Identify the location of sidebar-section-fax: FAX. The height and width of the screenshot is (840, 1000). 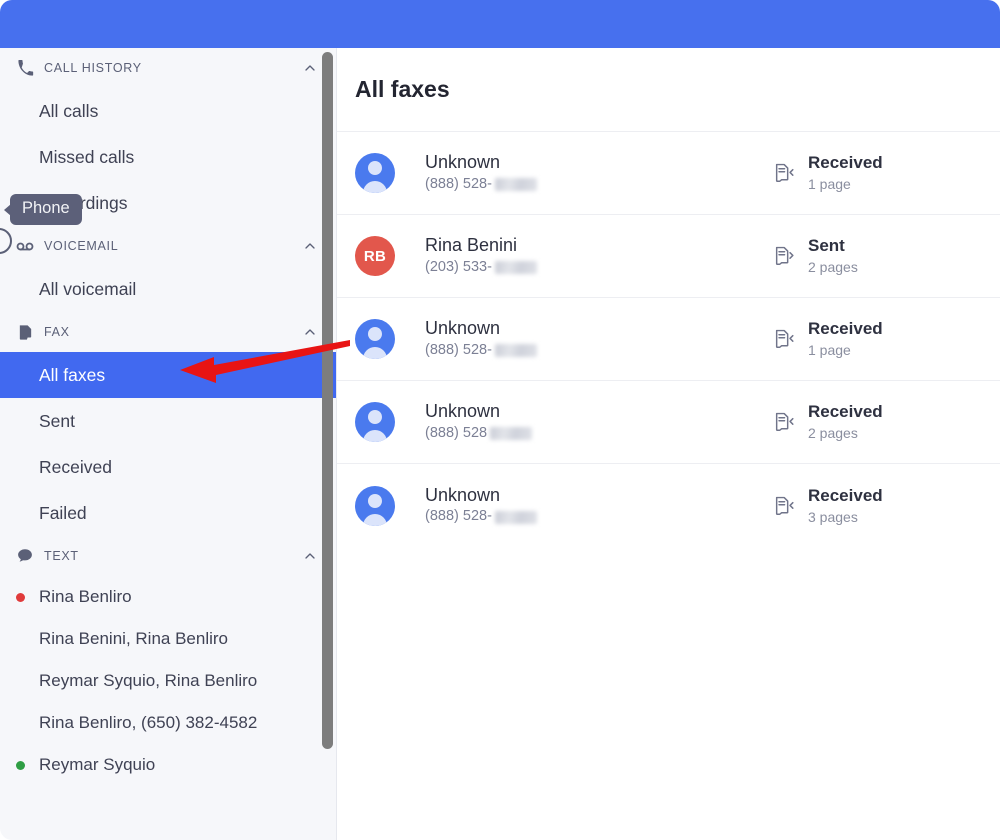
(168, 332).